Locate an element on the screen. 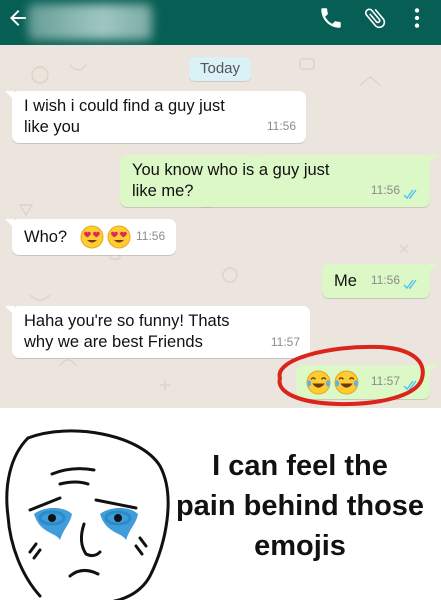 The width and height of the screenshot is (441, 600). message-outgoing: Me 11:56 is located at coordinates (379, 281).